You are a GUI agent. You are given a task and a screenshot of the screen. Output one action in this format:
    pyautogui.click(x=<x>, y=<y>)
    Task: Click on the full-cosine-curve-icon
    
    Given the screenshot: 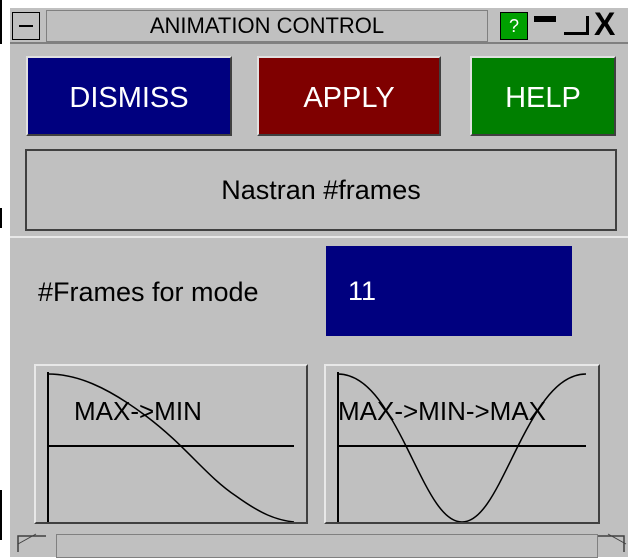 What is the action you would take?
    pyautogui.click(x=462, y=447)
    